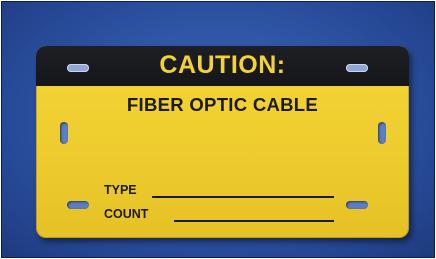 The height and width of the screenshot is (259, 436). What do you see at coordinates (126, 214) in the screenshot?
I see `count-field-label: COUNT` at bounding box center [126, 214].